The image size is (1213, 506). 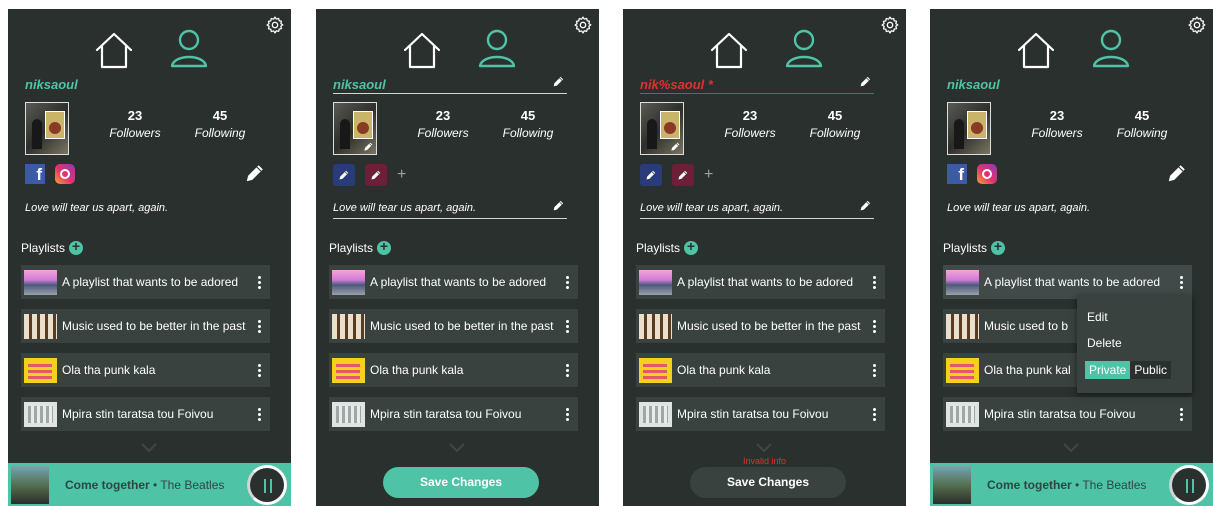 What do you see at coordinates (750, 133) in the screenshot?
I see `followers-label: Followers` at bounding box center [750, 133].